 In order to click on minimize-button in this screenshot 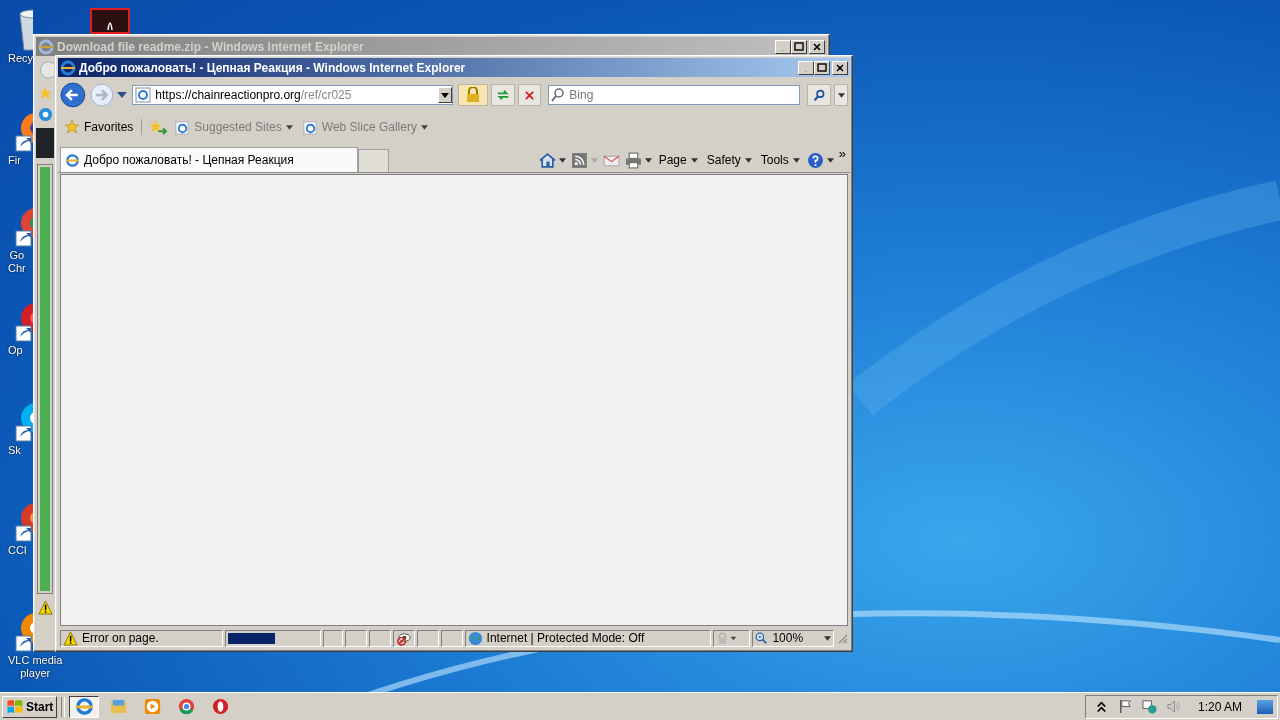, I will do `click(806, 67)`.